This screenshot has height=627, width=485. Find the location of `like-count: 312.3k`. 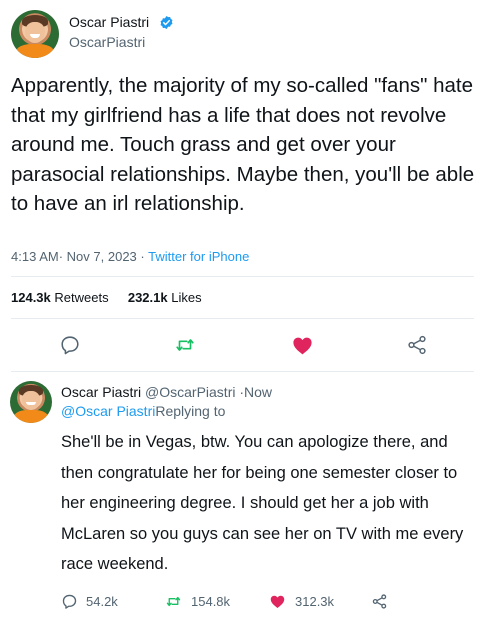

like-count: 312.3k is located at coordinates (315, 601).